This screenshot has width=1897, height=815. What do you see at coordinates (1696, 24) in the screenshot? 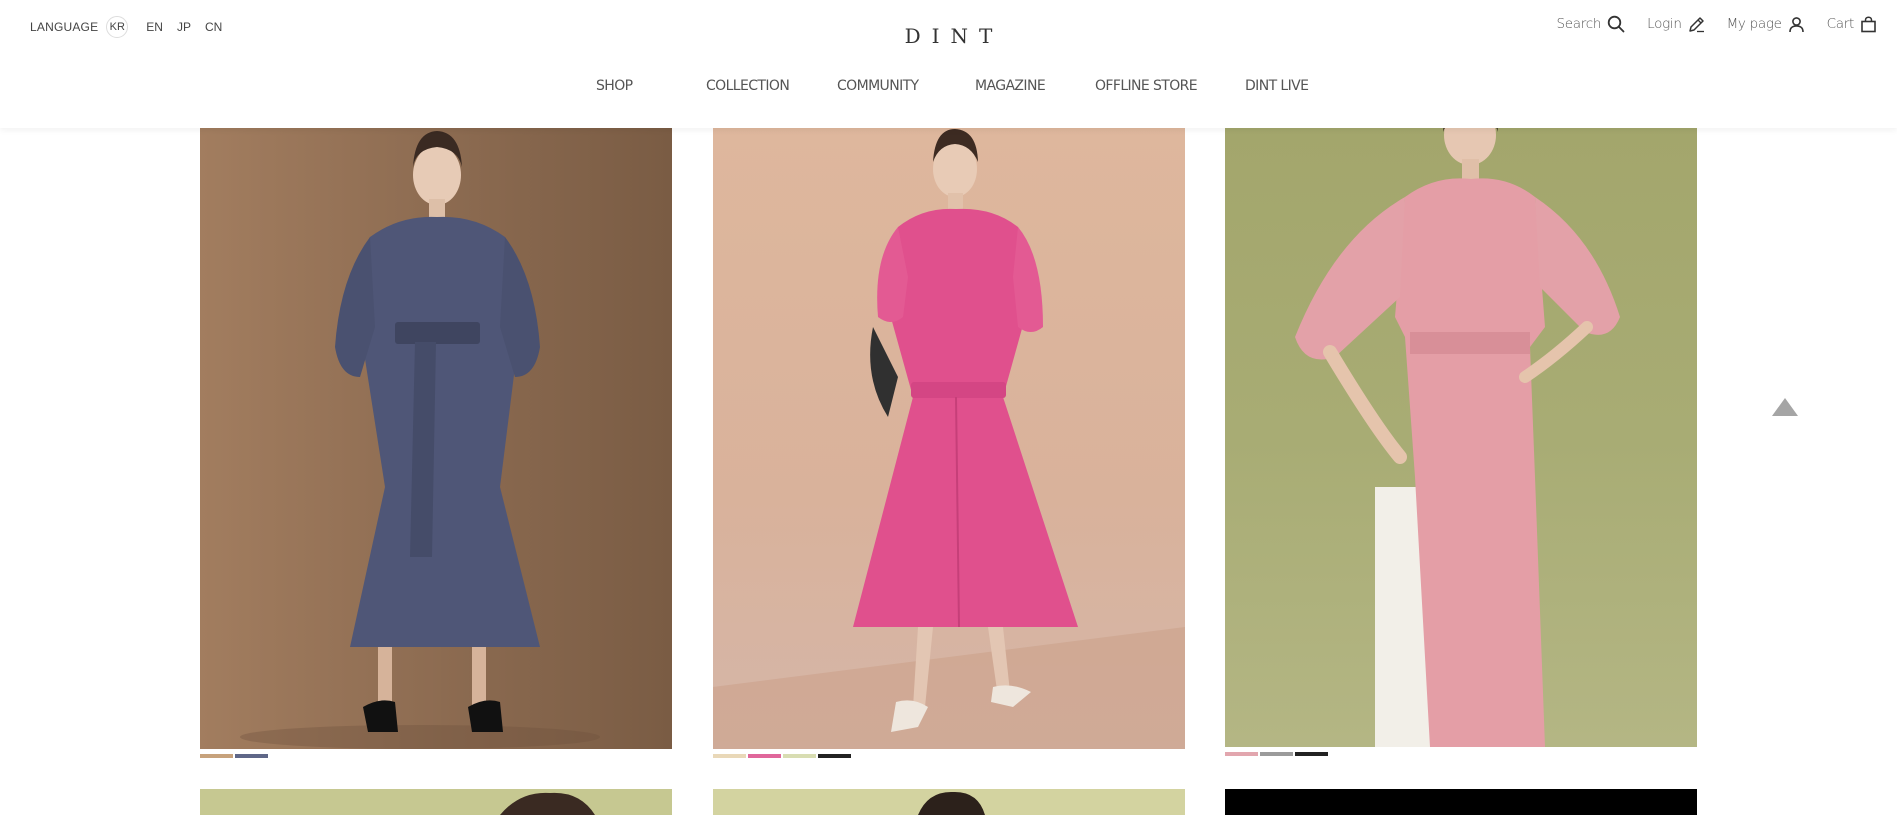
I see `pencil-icon` at bounding box center [1696, 24].